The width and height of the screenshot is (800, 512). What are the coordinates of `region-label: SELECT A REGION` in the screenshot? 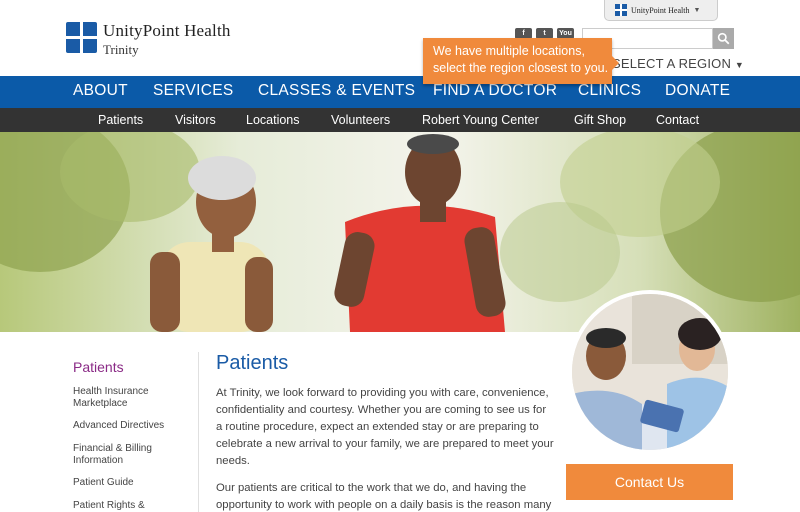 It's located at (672, 63).